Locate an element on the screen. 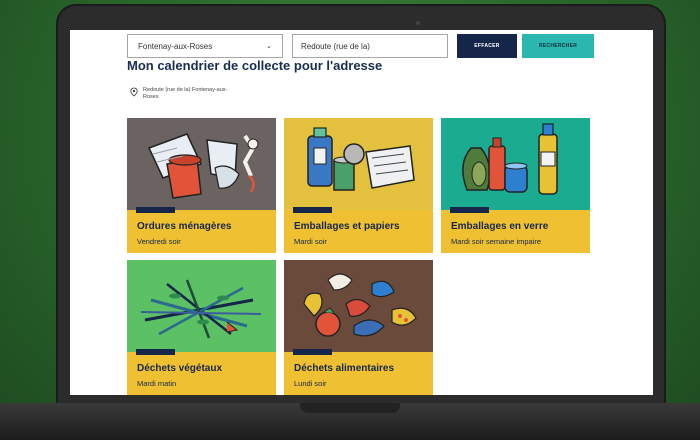 This screenshot has width=700, height=440. card-info: Emballages et papiers Mardi soir is located at coordinates (358, 230).